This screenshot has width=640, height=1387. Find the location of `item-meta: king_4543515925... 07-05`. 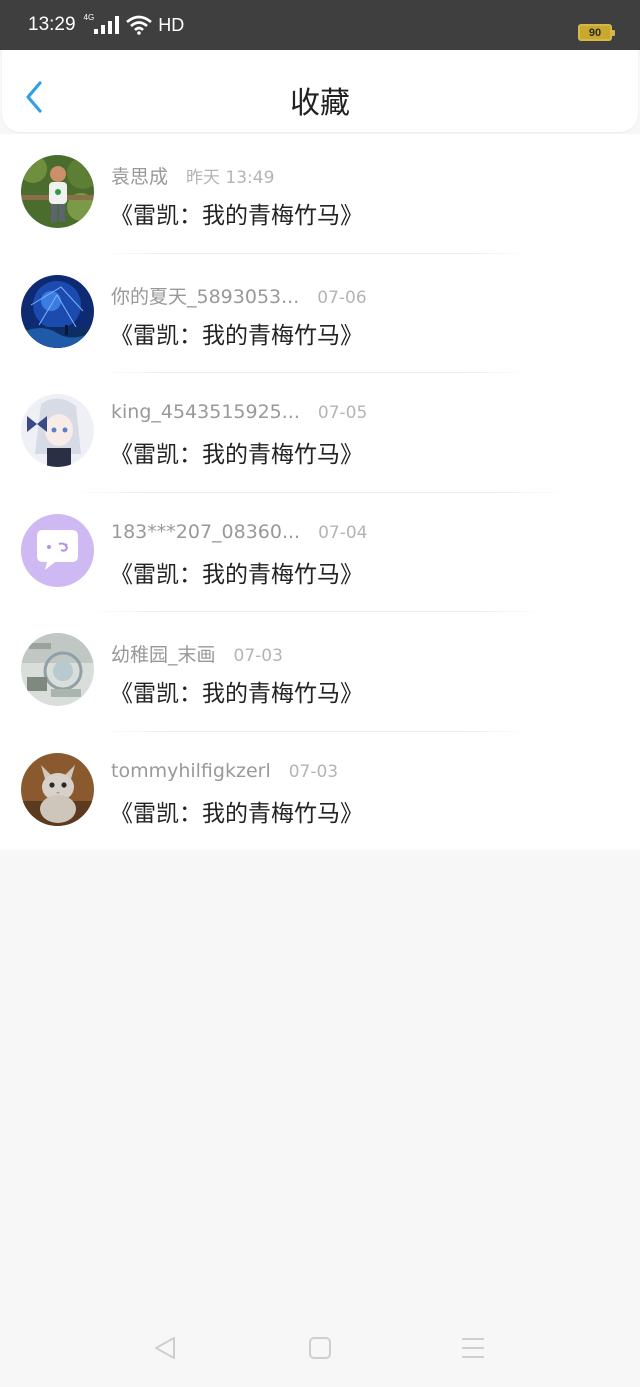

item-meta: king_4543515925... 07-05 is located at coordinates (239, 412).